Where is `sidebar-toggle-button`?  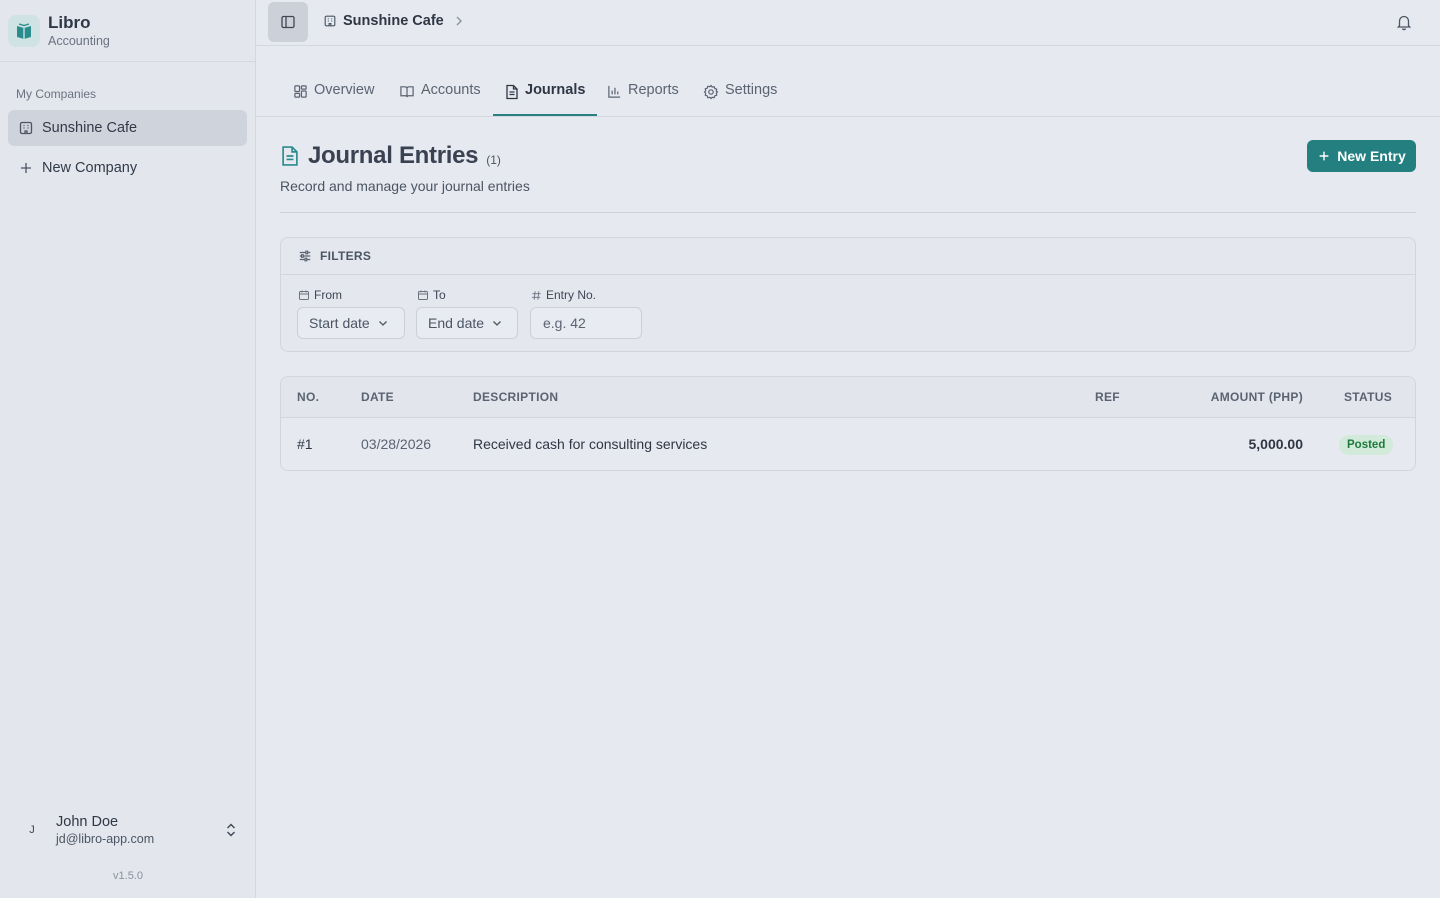
sidebar-toggle-button is located at coordinates (288, 22).